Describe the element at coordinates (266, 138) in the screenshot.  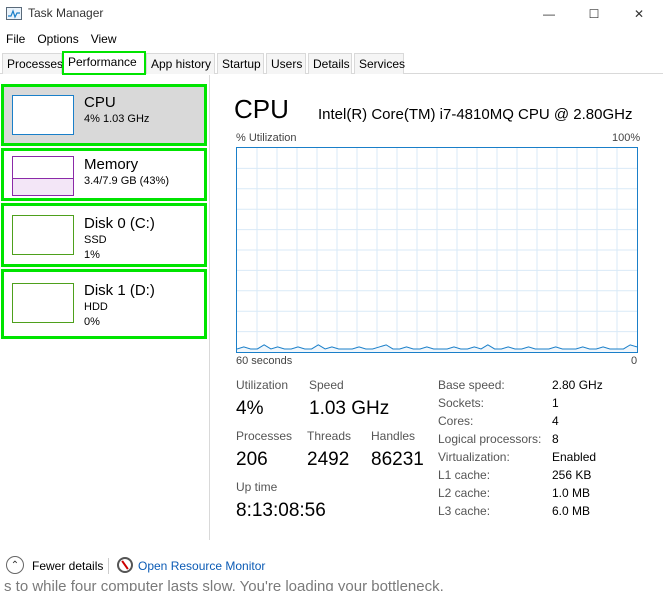
I see `graph-y-label: % Utilization` at that location.